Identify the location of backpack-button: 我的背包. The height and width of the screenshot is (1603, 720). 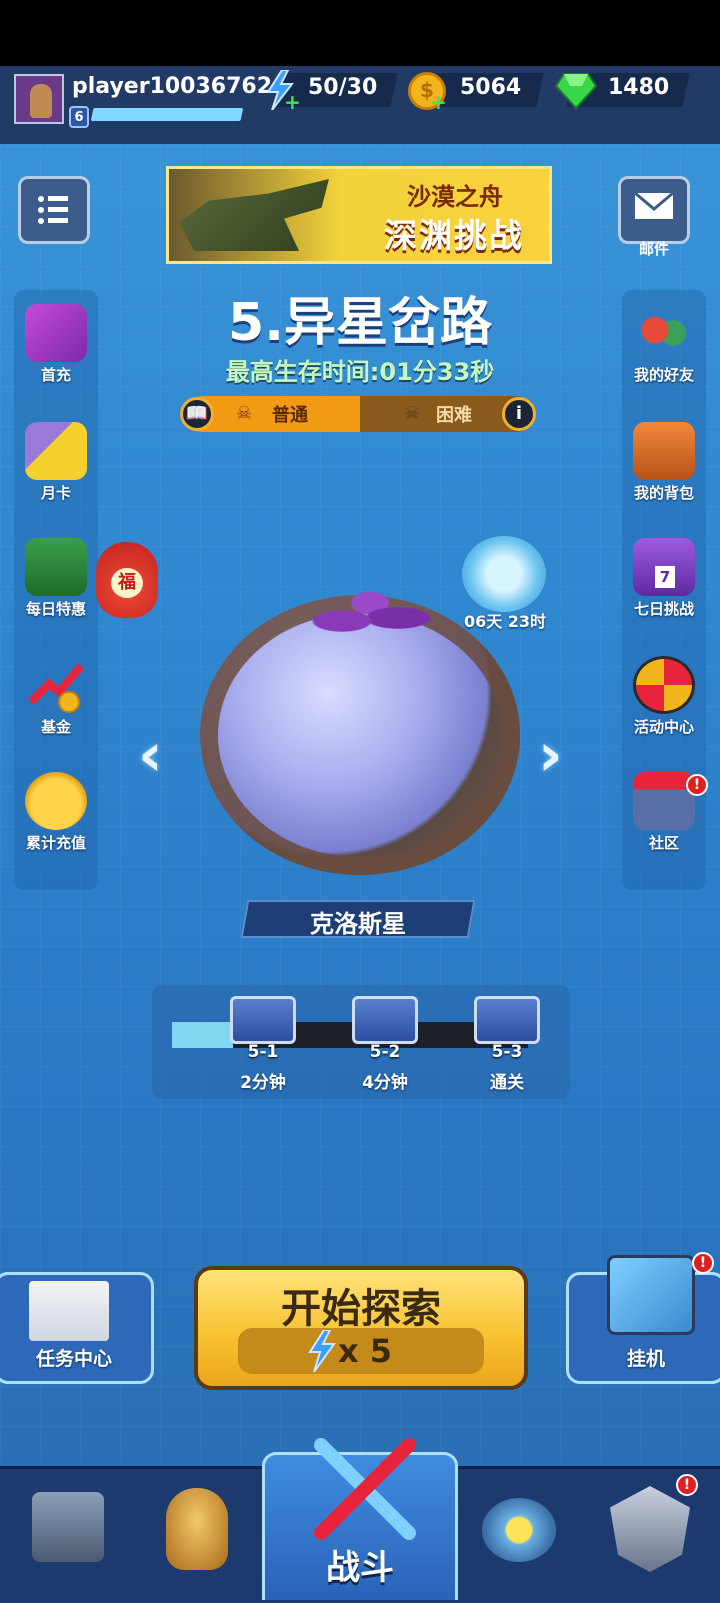
(664, 462).